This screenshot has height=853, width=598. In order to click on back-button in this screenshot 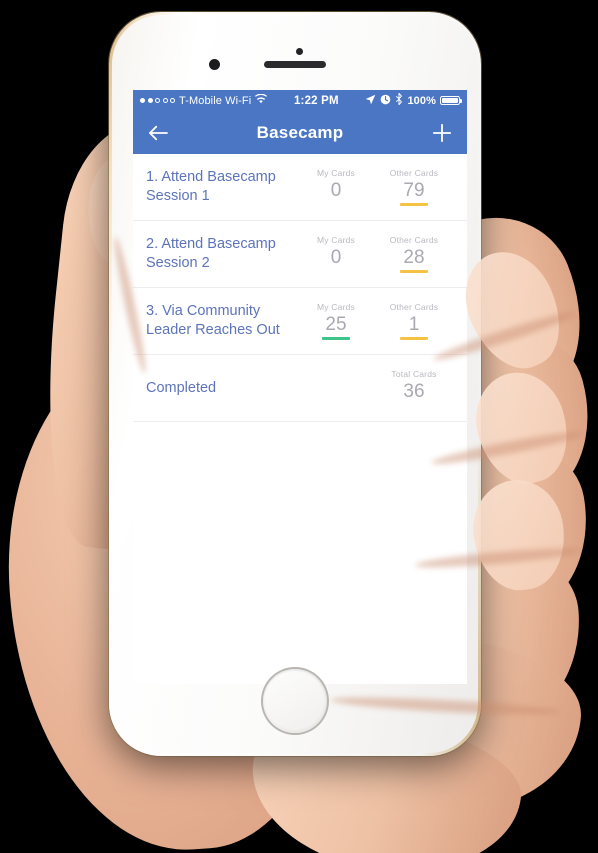, I will do `click(158, 133)`.